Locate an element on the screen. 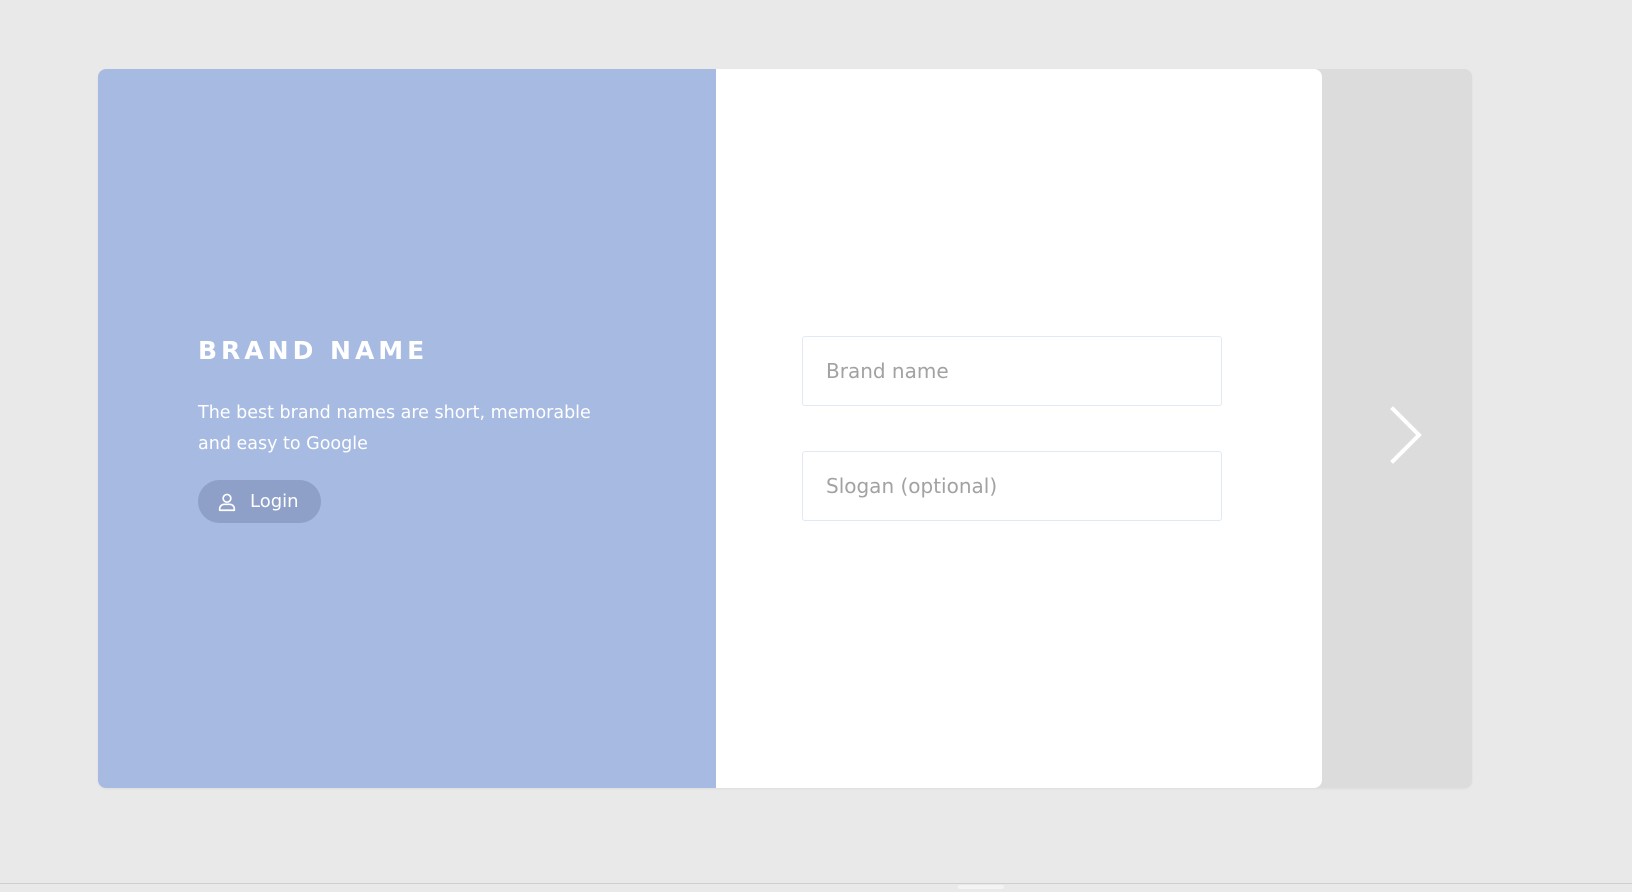 The height and width of the screenshot is (892, 1632). scroll-handle is located at coordinates (981, 887).